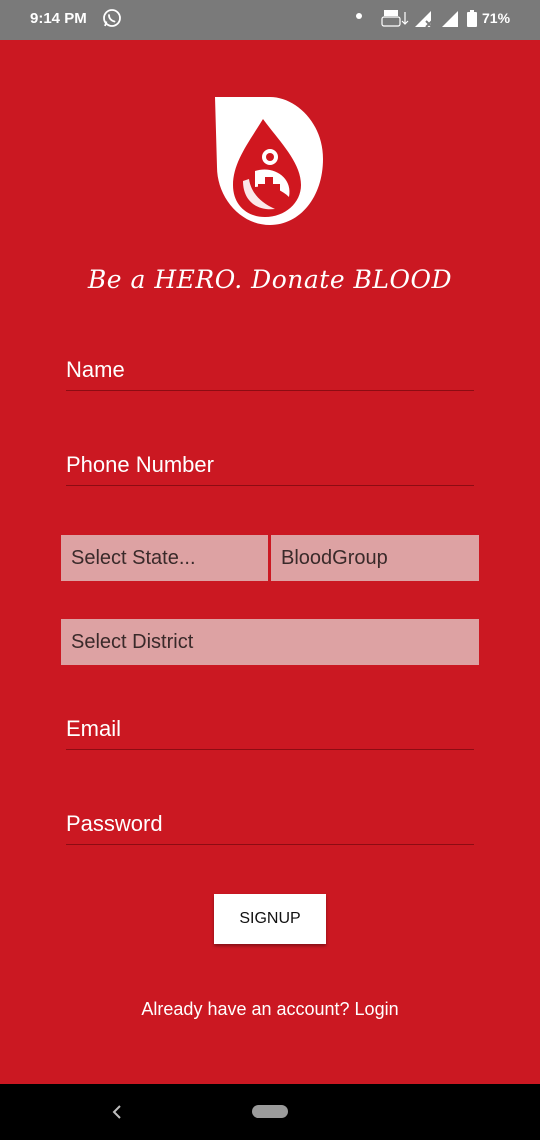  I want to click on tagline: Be a HERO. Donate BLOOD, so click(270, 279).